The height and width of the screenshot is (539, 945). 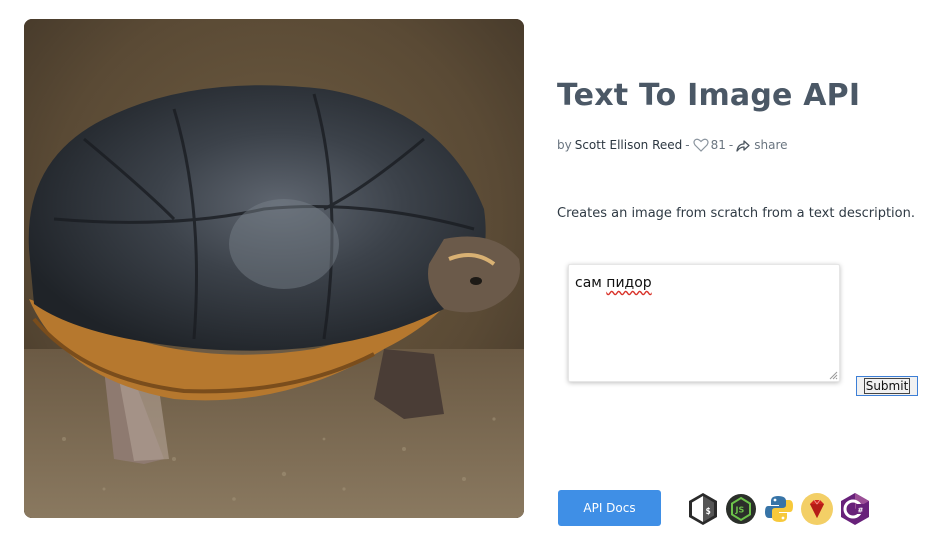 I want to click on csharp-icon: #, so click(x=855, y=509).